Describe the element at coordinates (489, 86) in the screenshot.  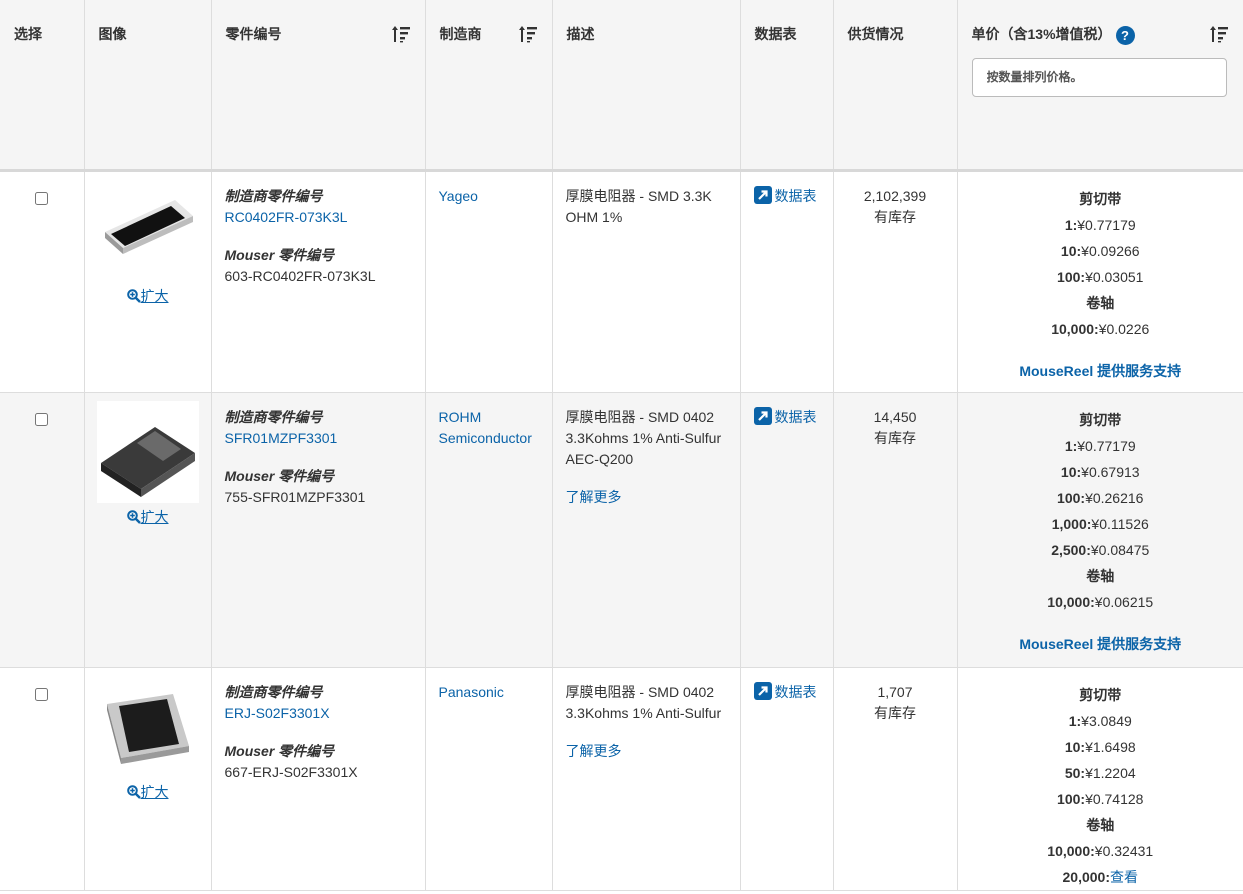
I see `col-manufacturer: 制造商` at that location.